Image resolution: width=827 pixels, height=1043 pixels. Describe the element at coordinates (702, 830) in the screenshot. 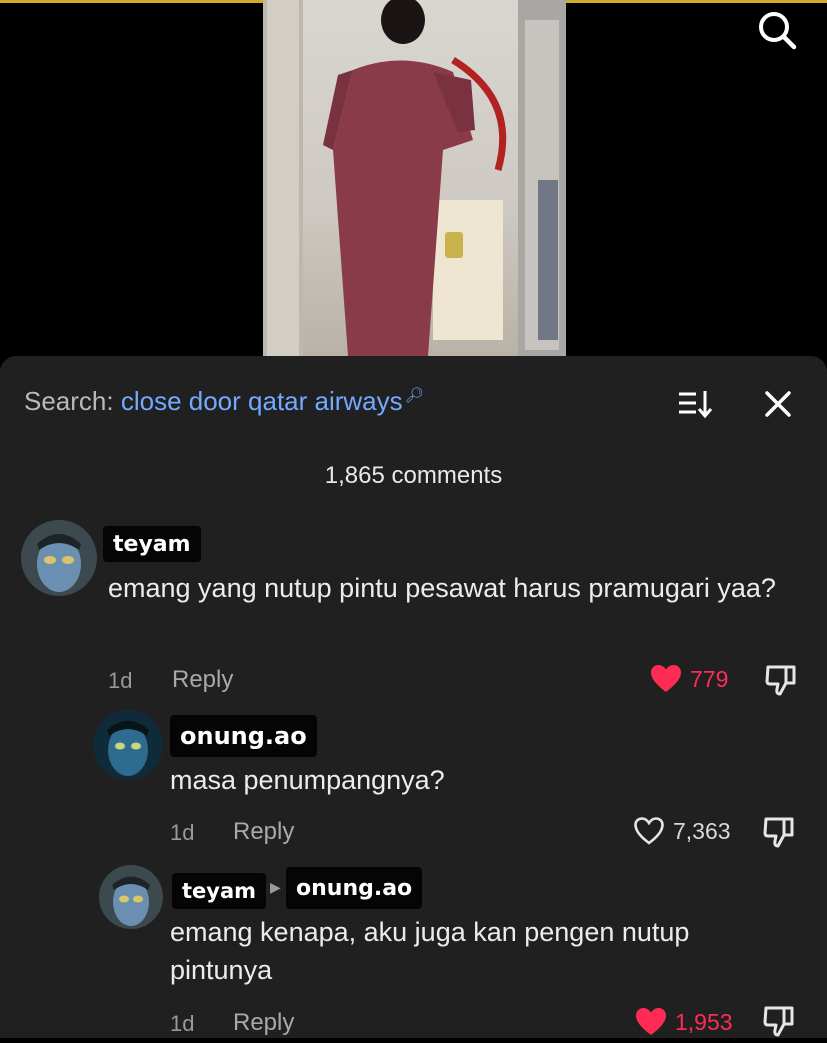

I see `like-count: 7,363` at that location.